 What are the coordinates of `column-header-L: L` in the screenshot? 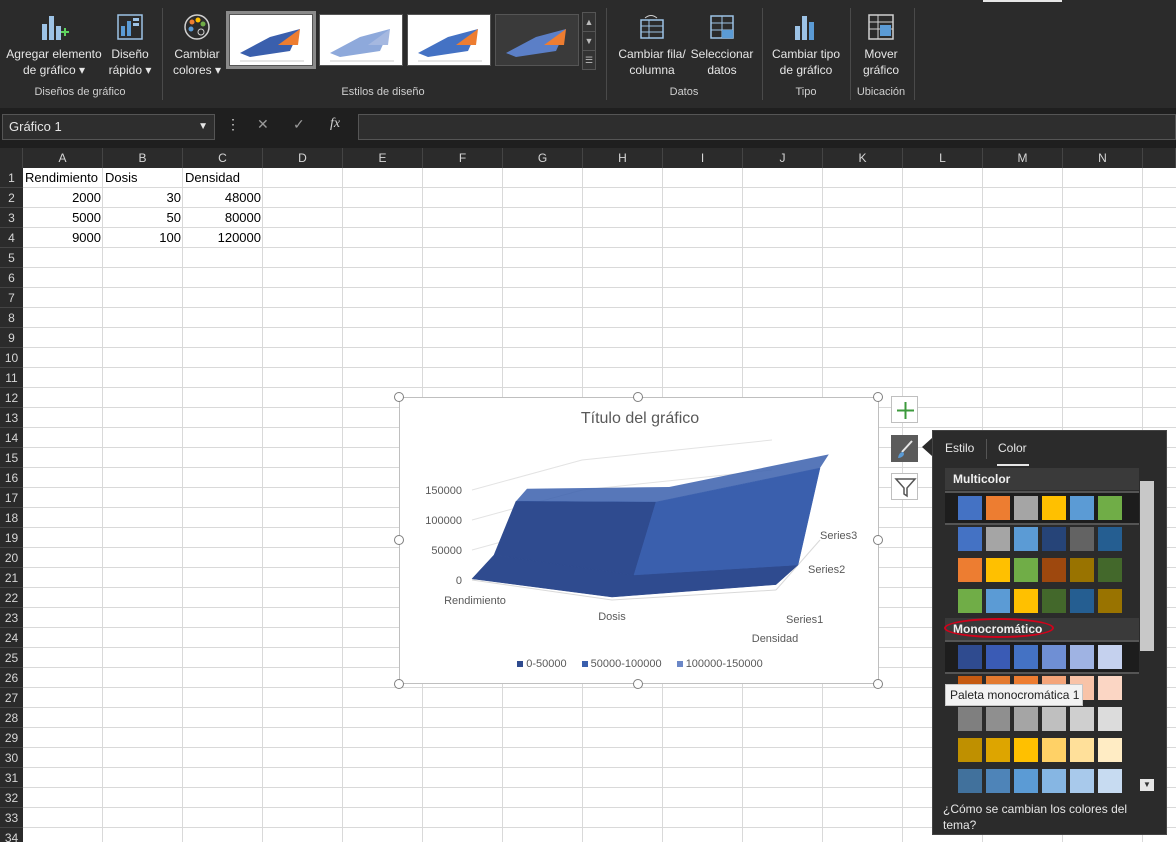 It's located at (943, 158).